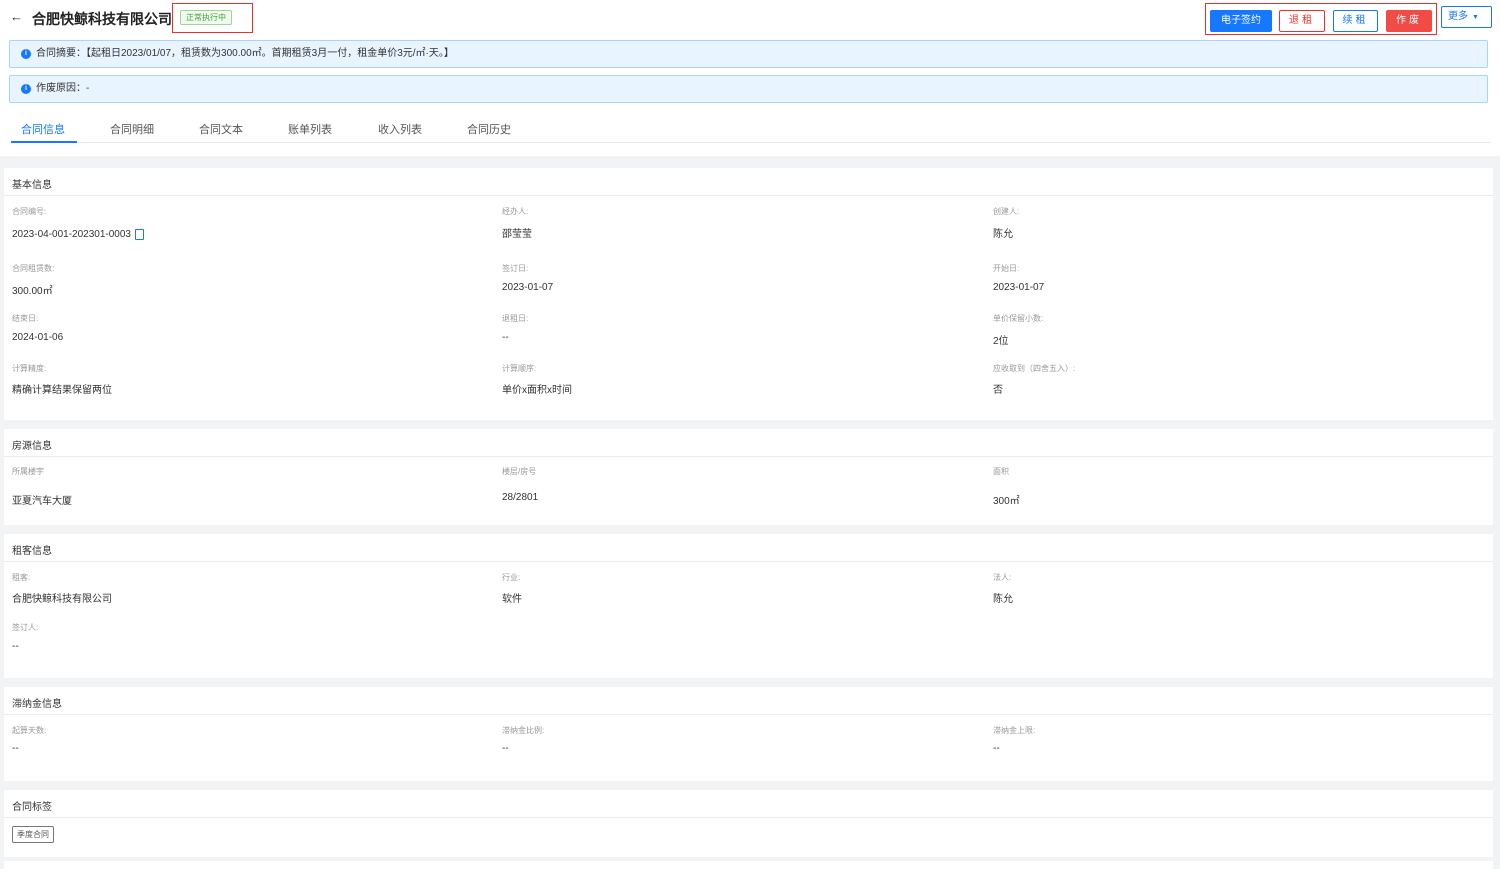 Image resolution: width=1500 pixels, height=869 pixels. I want to click on field-label: 创建人:, so click(1006, 211).